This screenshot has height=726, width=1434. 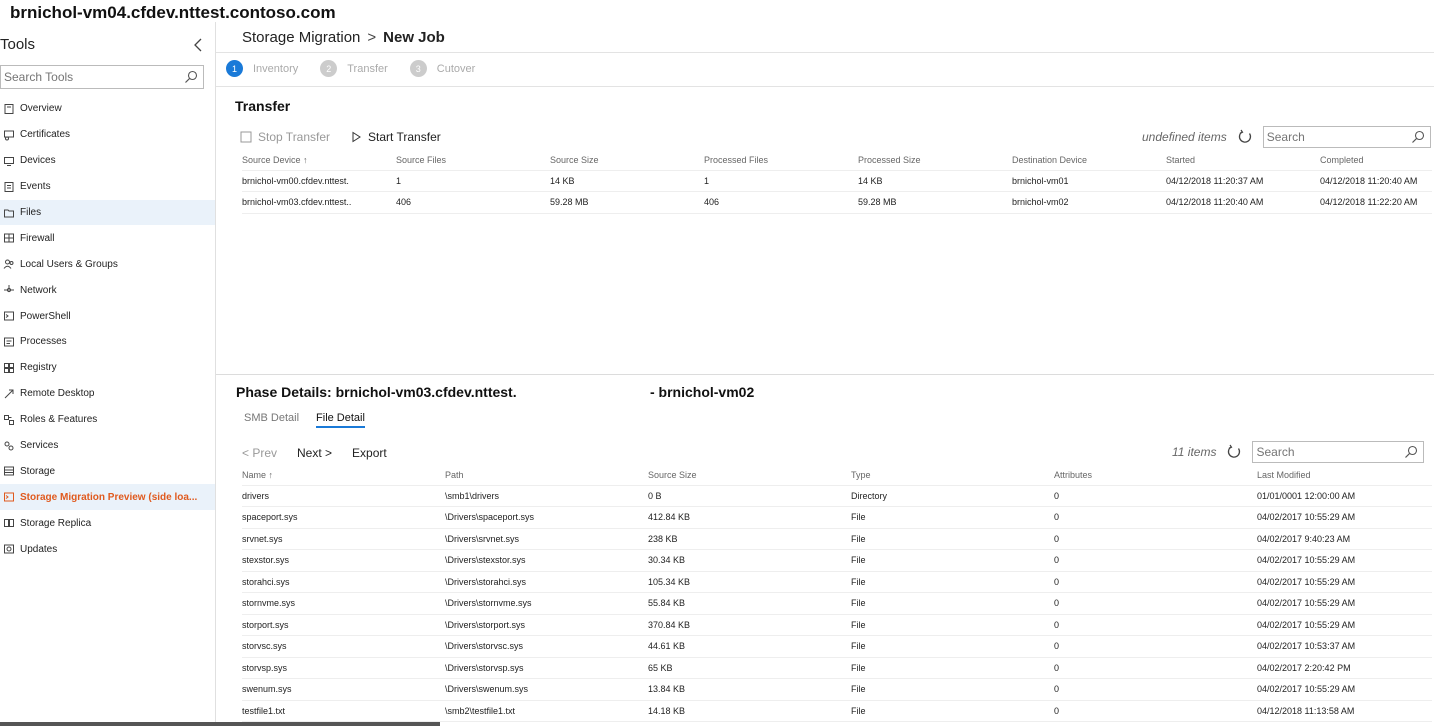 I want to click on column-header: Last Modified, so click(x=1344, y=475).